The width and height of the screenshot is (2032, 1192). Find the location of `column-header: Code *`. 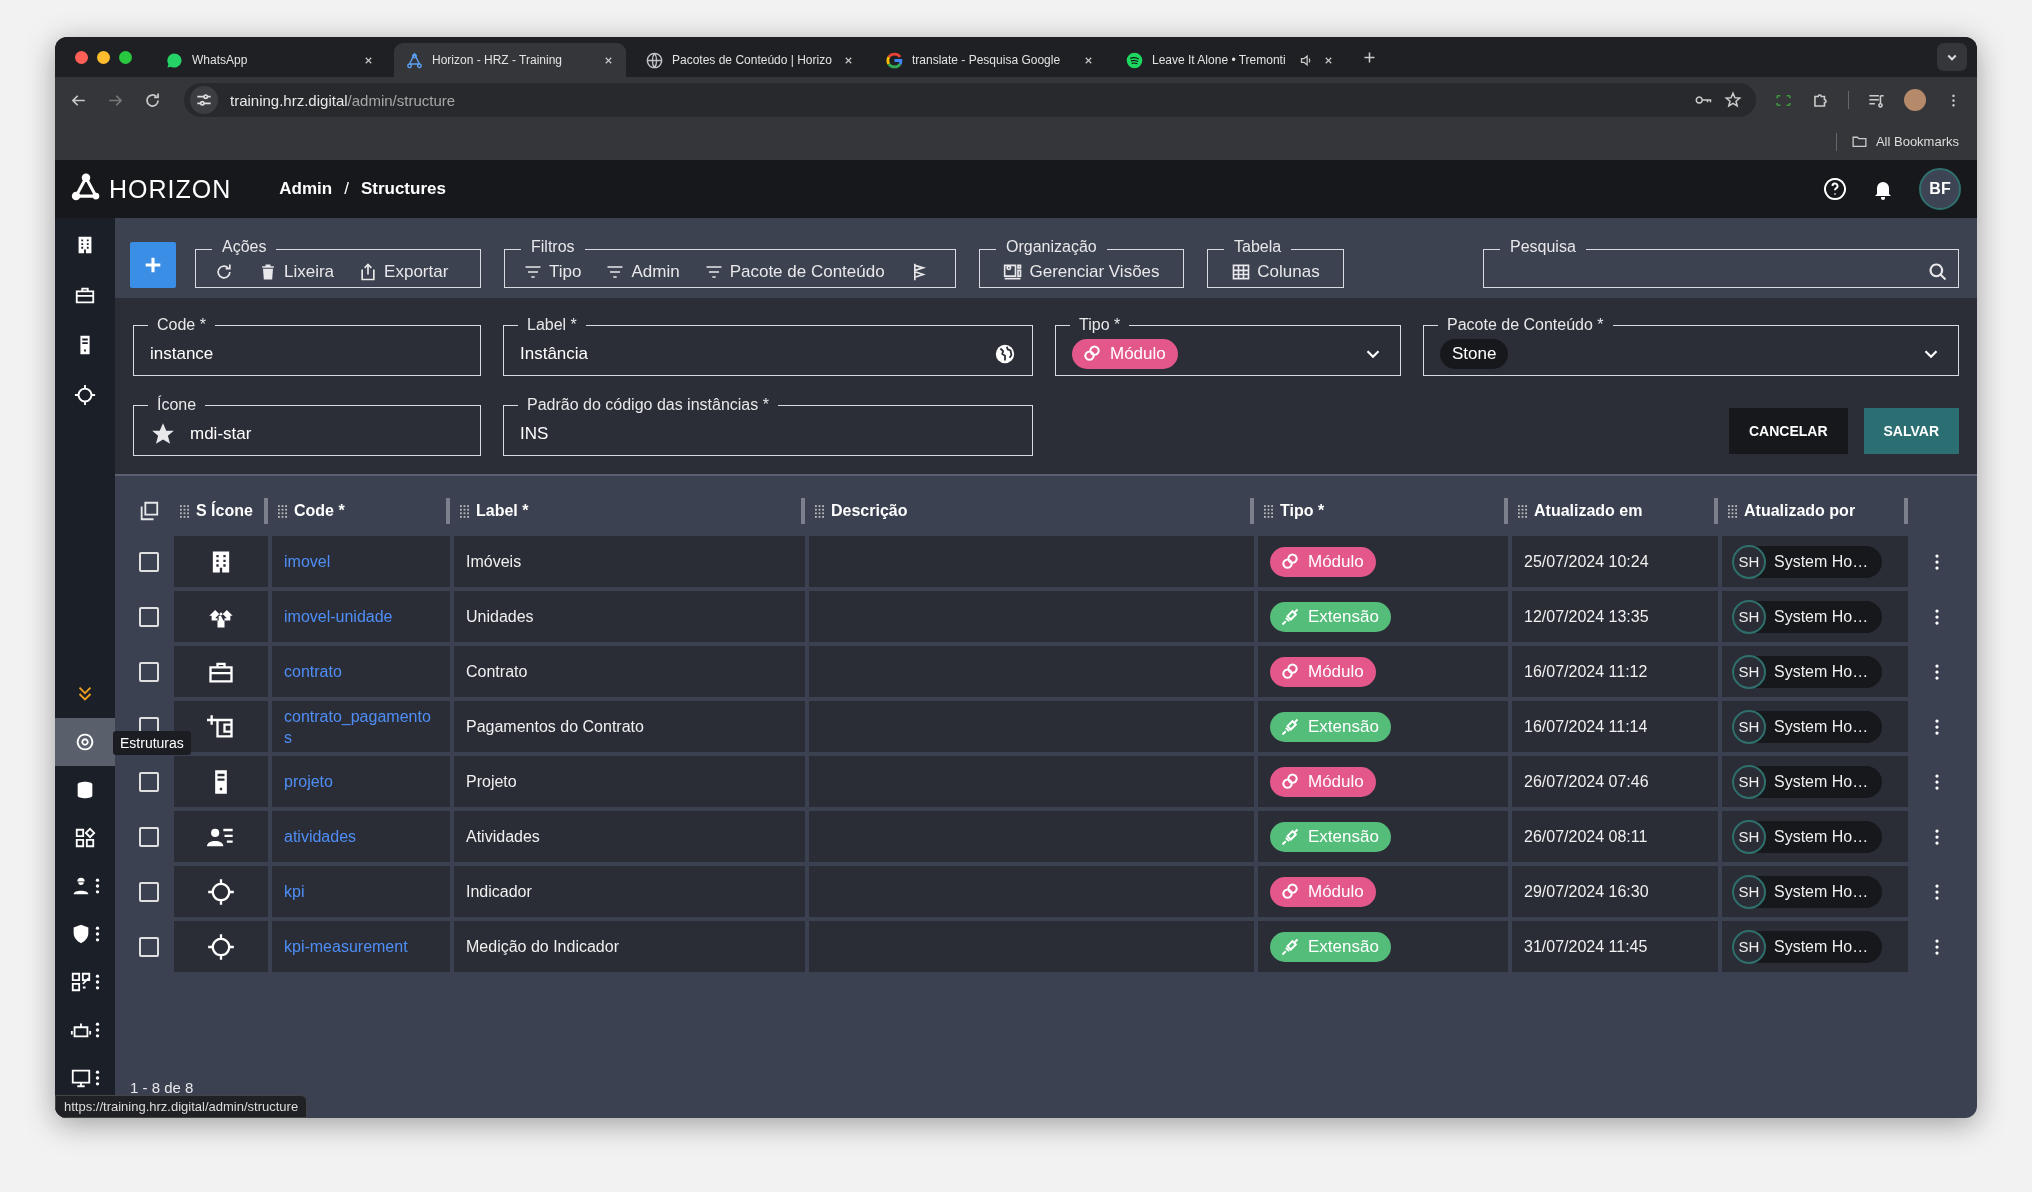

column-header: Code * is located at coordinates (319, 511).